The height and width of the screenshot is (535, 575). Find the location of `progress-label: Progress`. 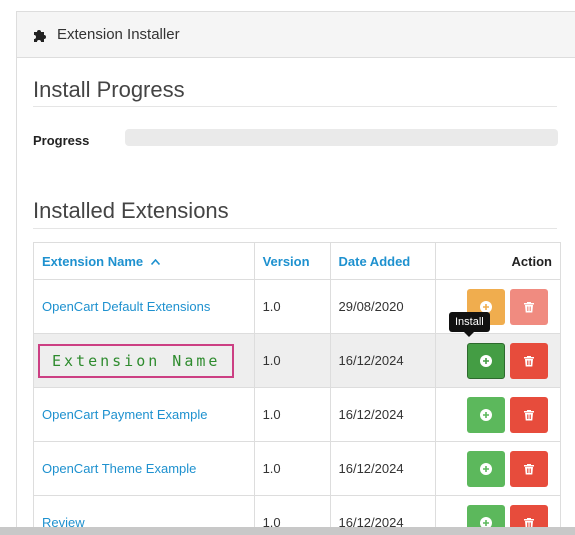

progress-label: Progress is located at coordinates (61, 140).